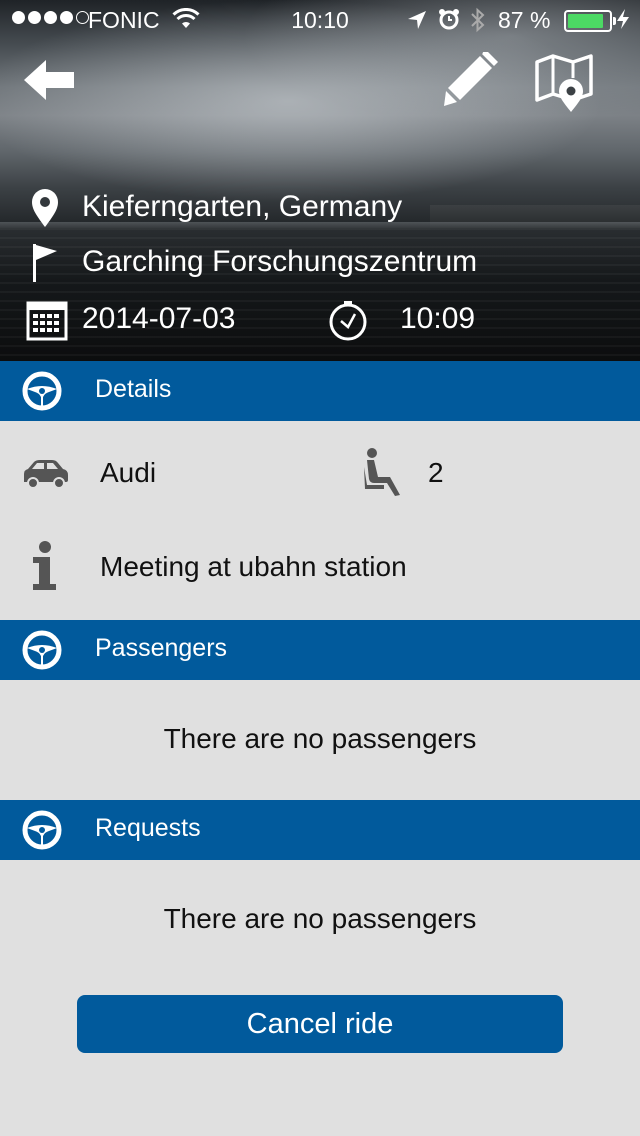 The height and width of the screenshot is (1136, 640). What do you see at coordinates (242, 206) in the screenshot?
I see `start-location: Kieferngarten, Germany` at bounding box center [242, 206].